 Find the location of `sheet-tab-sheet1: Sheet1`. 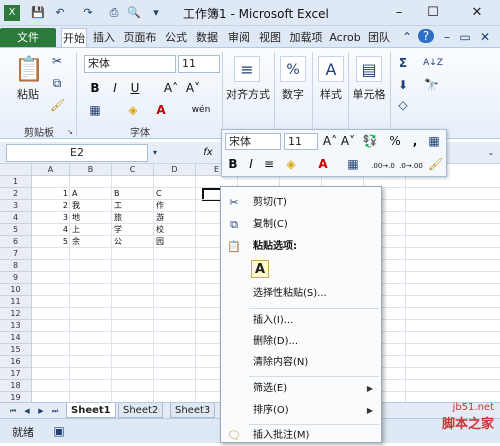

sheet-tab-sheet1: Sheet1 is located at coordinates (91, 410).